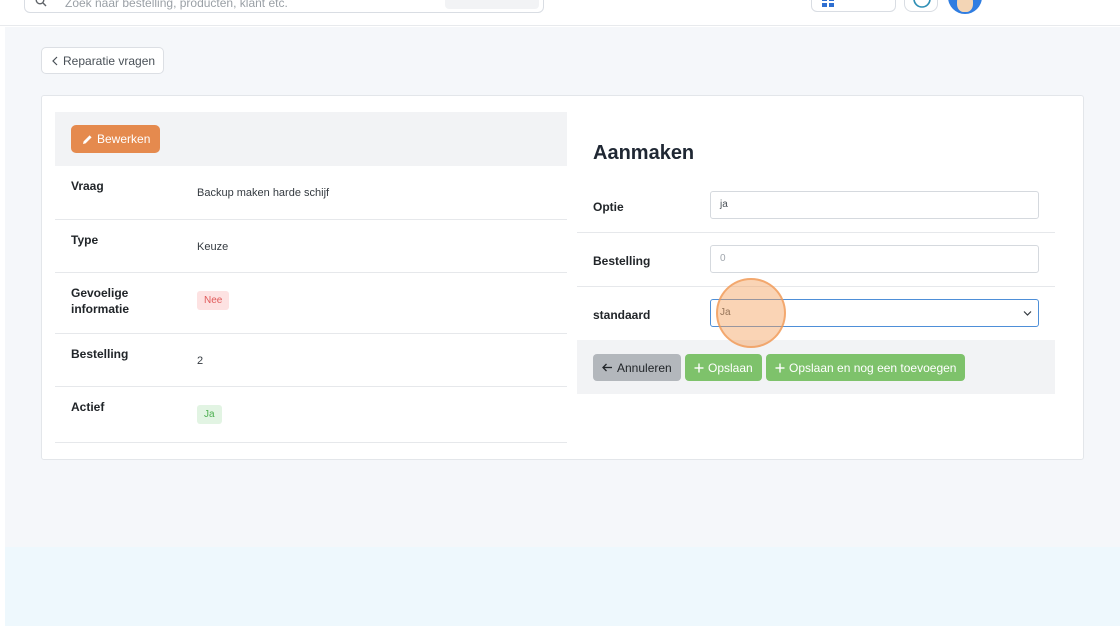  Describe the element at coordinates (213, 300) in the screenshot. I see `status-badge: Nee` at that location.